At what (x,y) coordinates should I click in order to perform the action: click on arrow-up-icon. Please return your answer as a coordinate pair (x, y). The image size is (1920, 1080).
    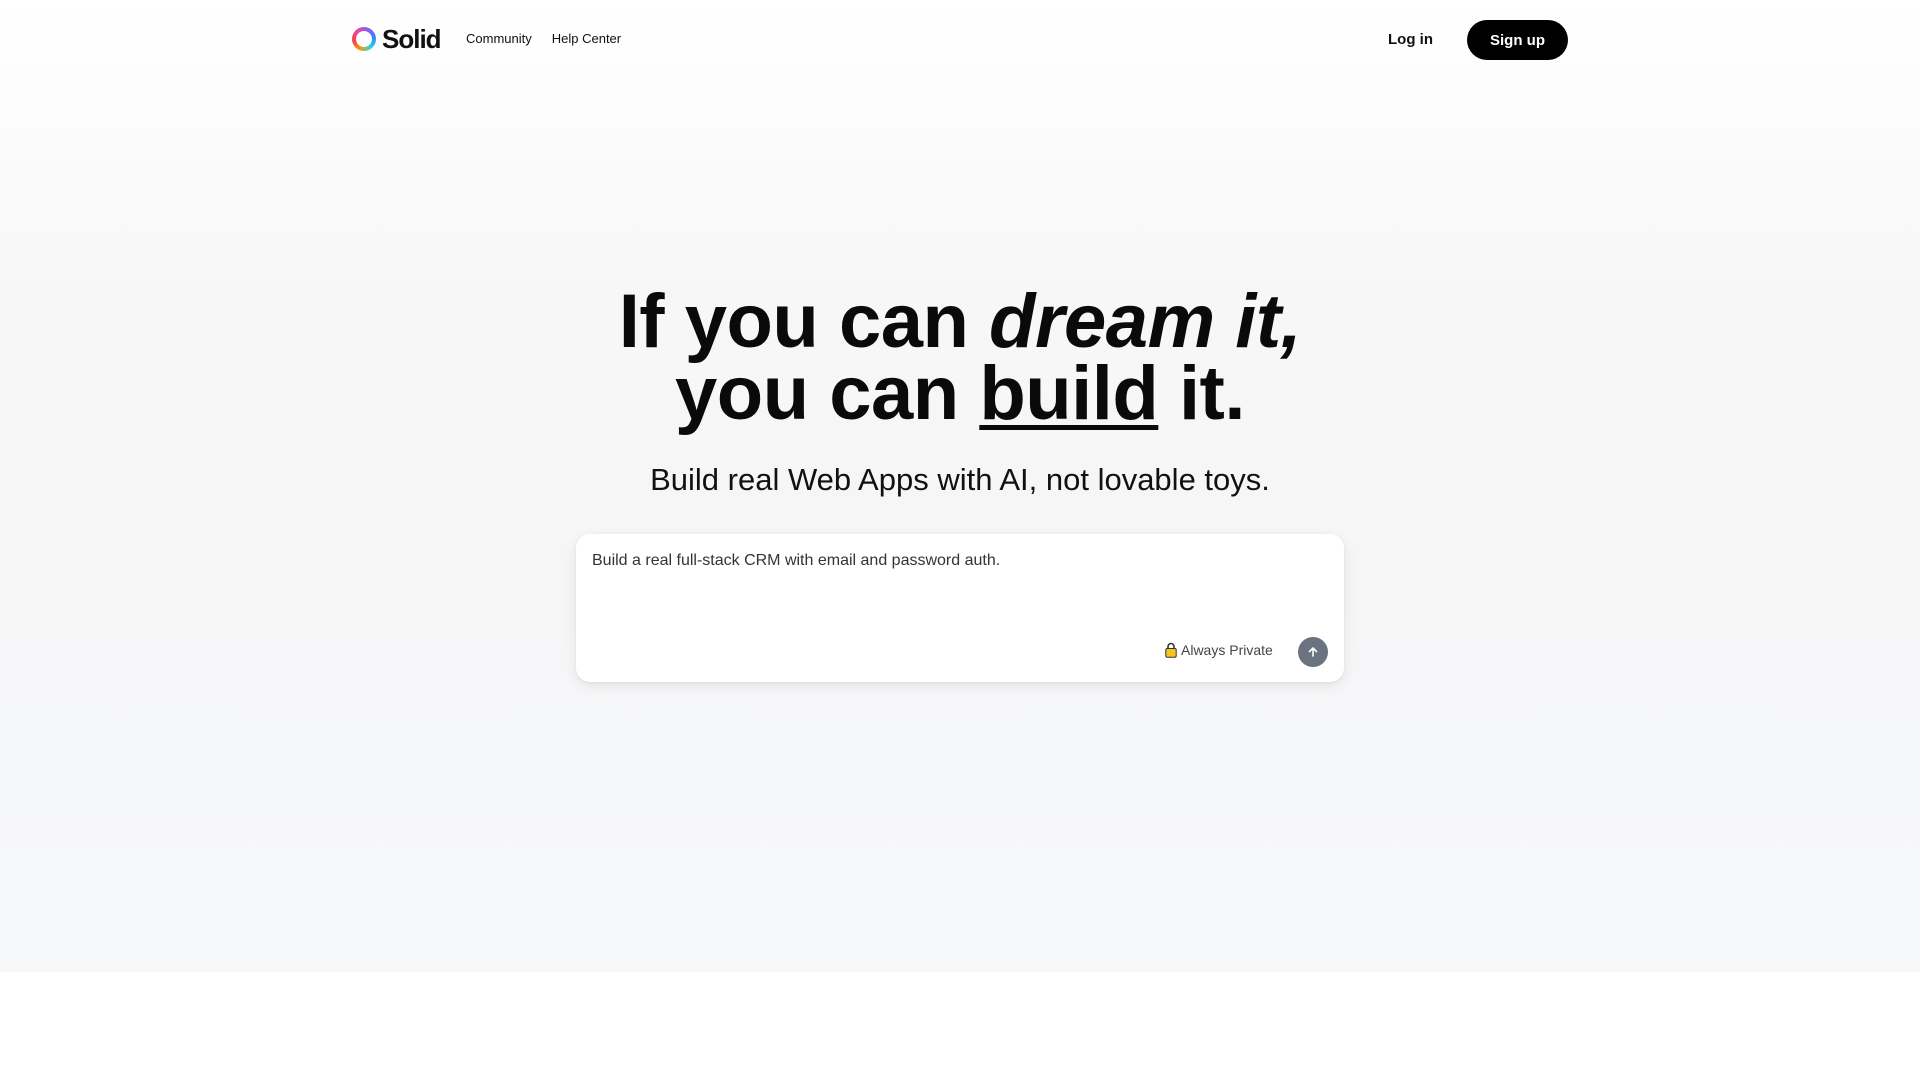
    Looking at the image, I should click on (1313, 652).